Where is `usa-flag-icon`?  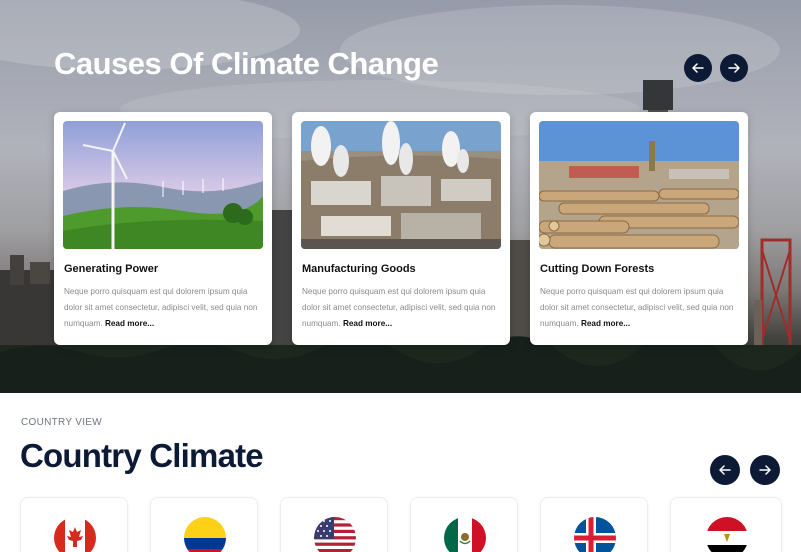
usa-flag-icon is located at coordinates (335, 534).